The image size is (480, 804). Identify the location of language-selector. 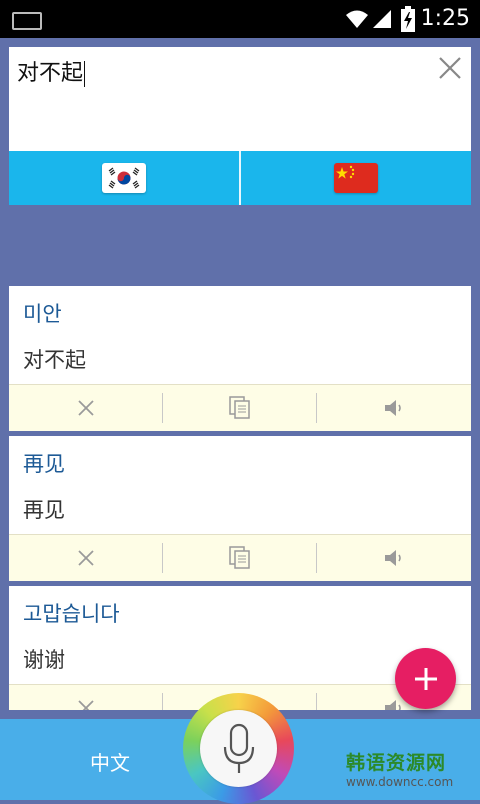
(240, 178).